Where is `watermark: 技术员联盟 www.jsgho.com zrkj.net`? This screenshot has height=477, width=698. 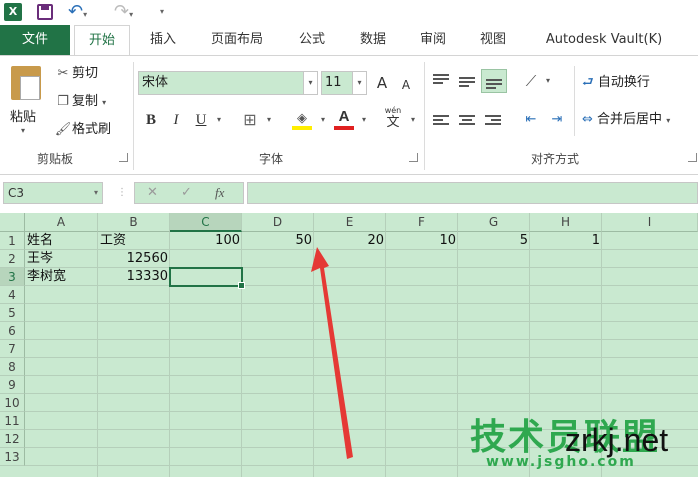
watermark: 技术员联盟 www.jsgho.com zrkj.net is located at coordinates (583, 442).